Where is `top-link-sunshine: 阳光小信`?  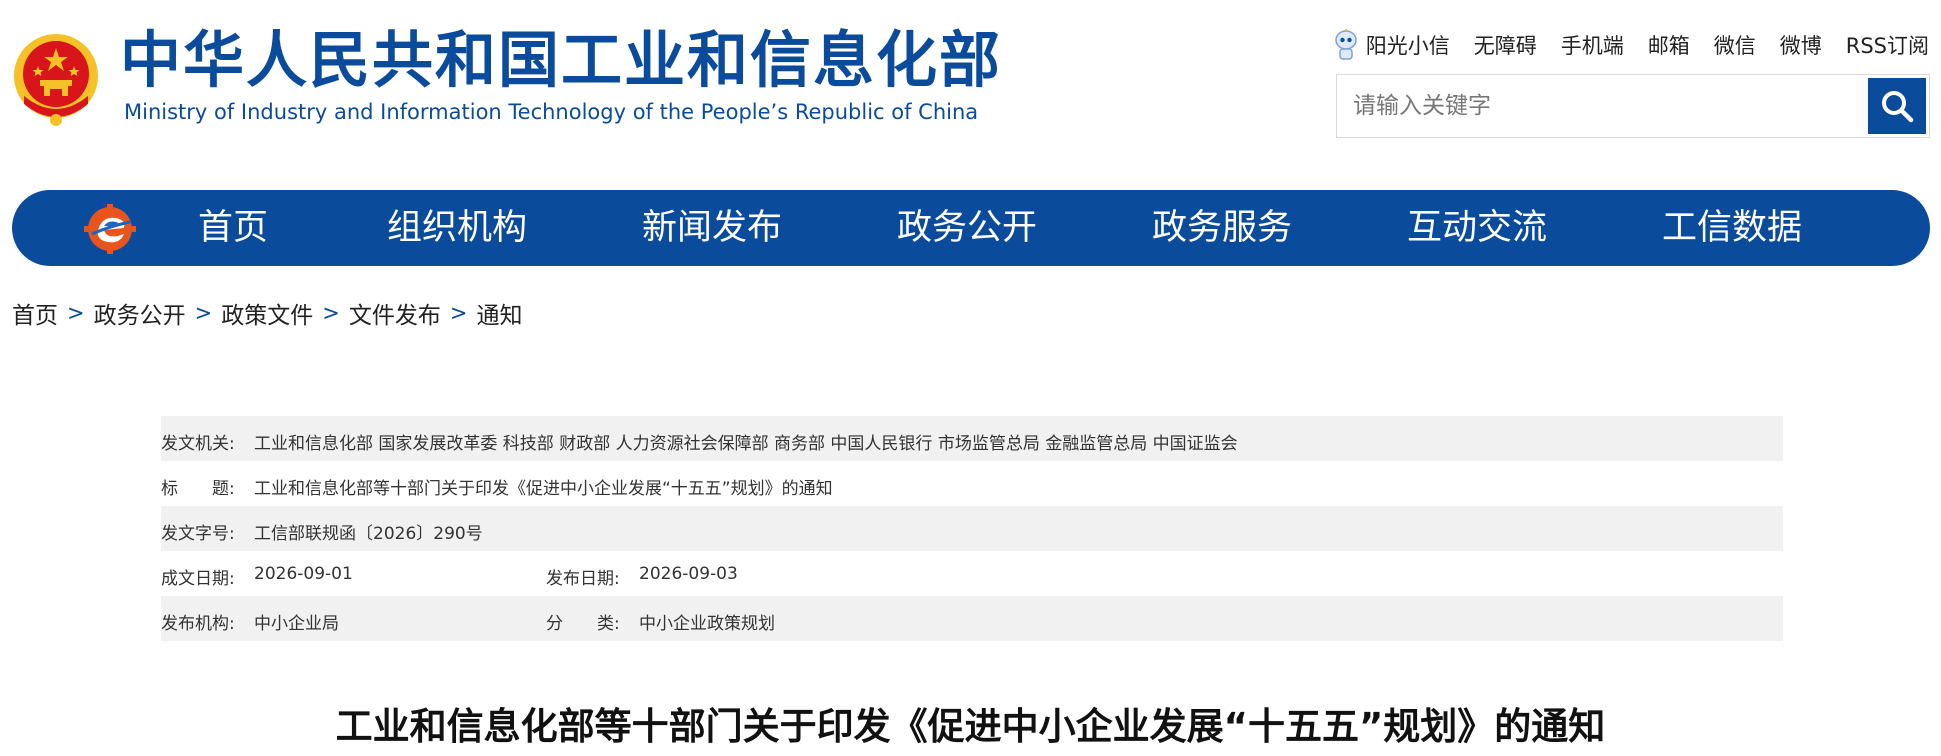 top-link-sunshine: 阳光小信 is located at coordinates (1391, 45).